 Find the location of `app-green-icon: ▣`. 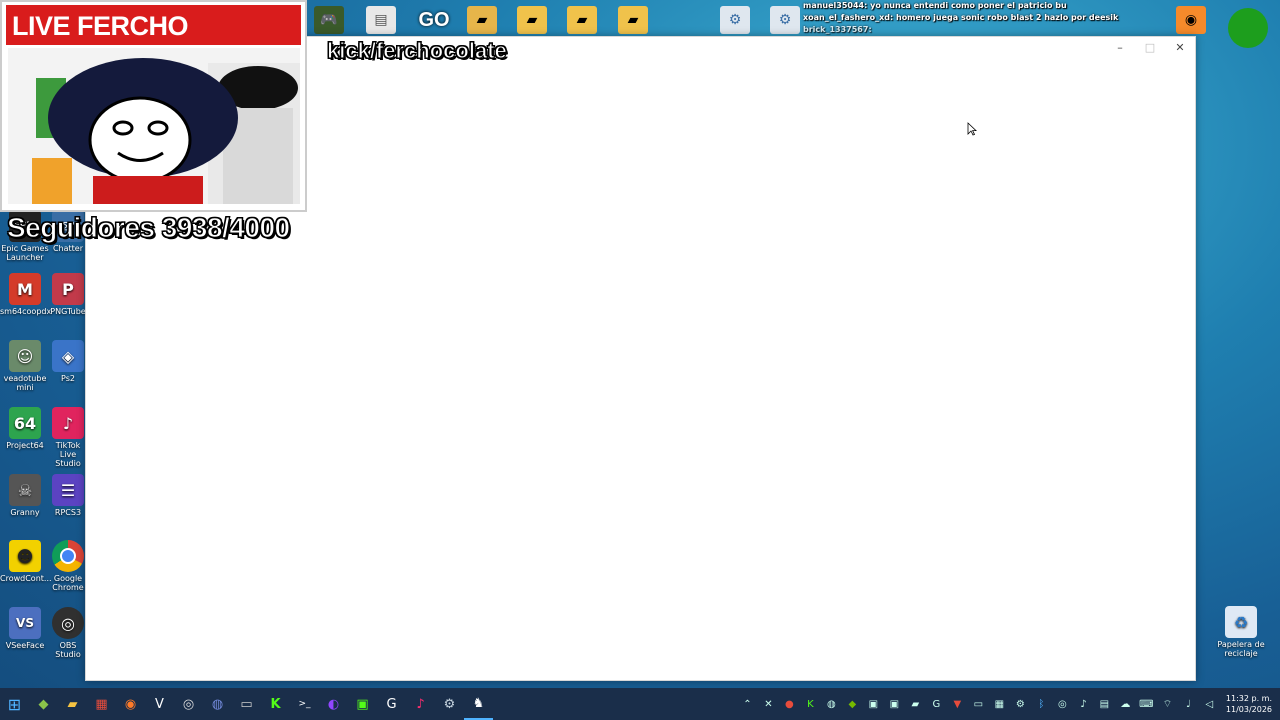

app-green-icon: ▣ is located at coordinates (362, 704).